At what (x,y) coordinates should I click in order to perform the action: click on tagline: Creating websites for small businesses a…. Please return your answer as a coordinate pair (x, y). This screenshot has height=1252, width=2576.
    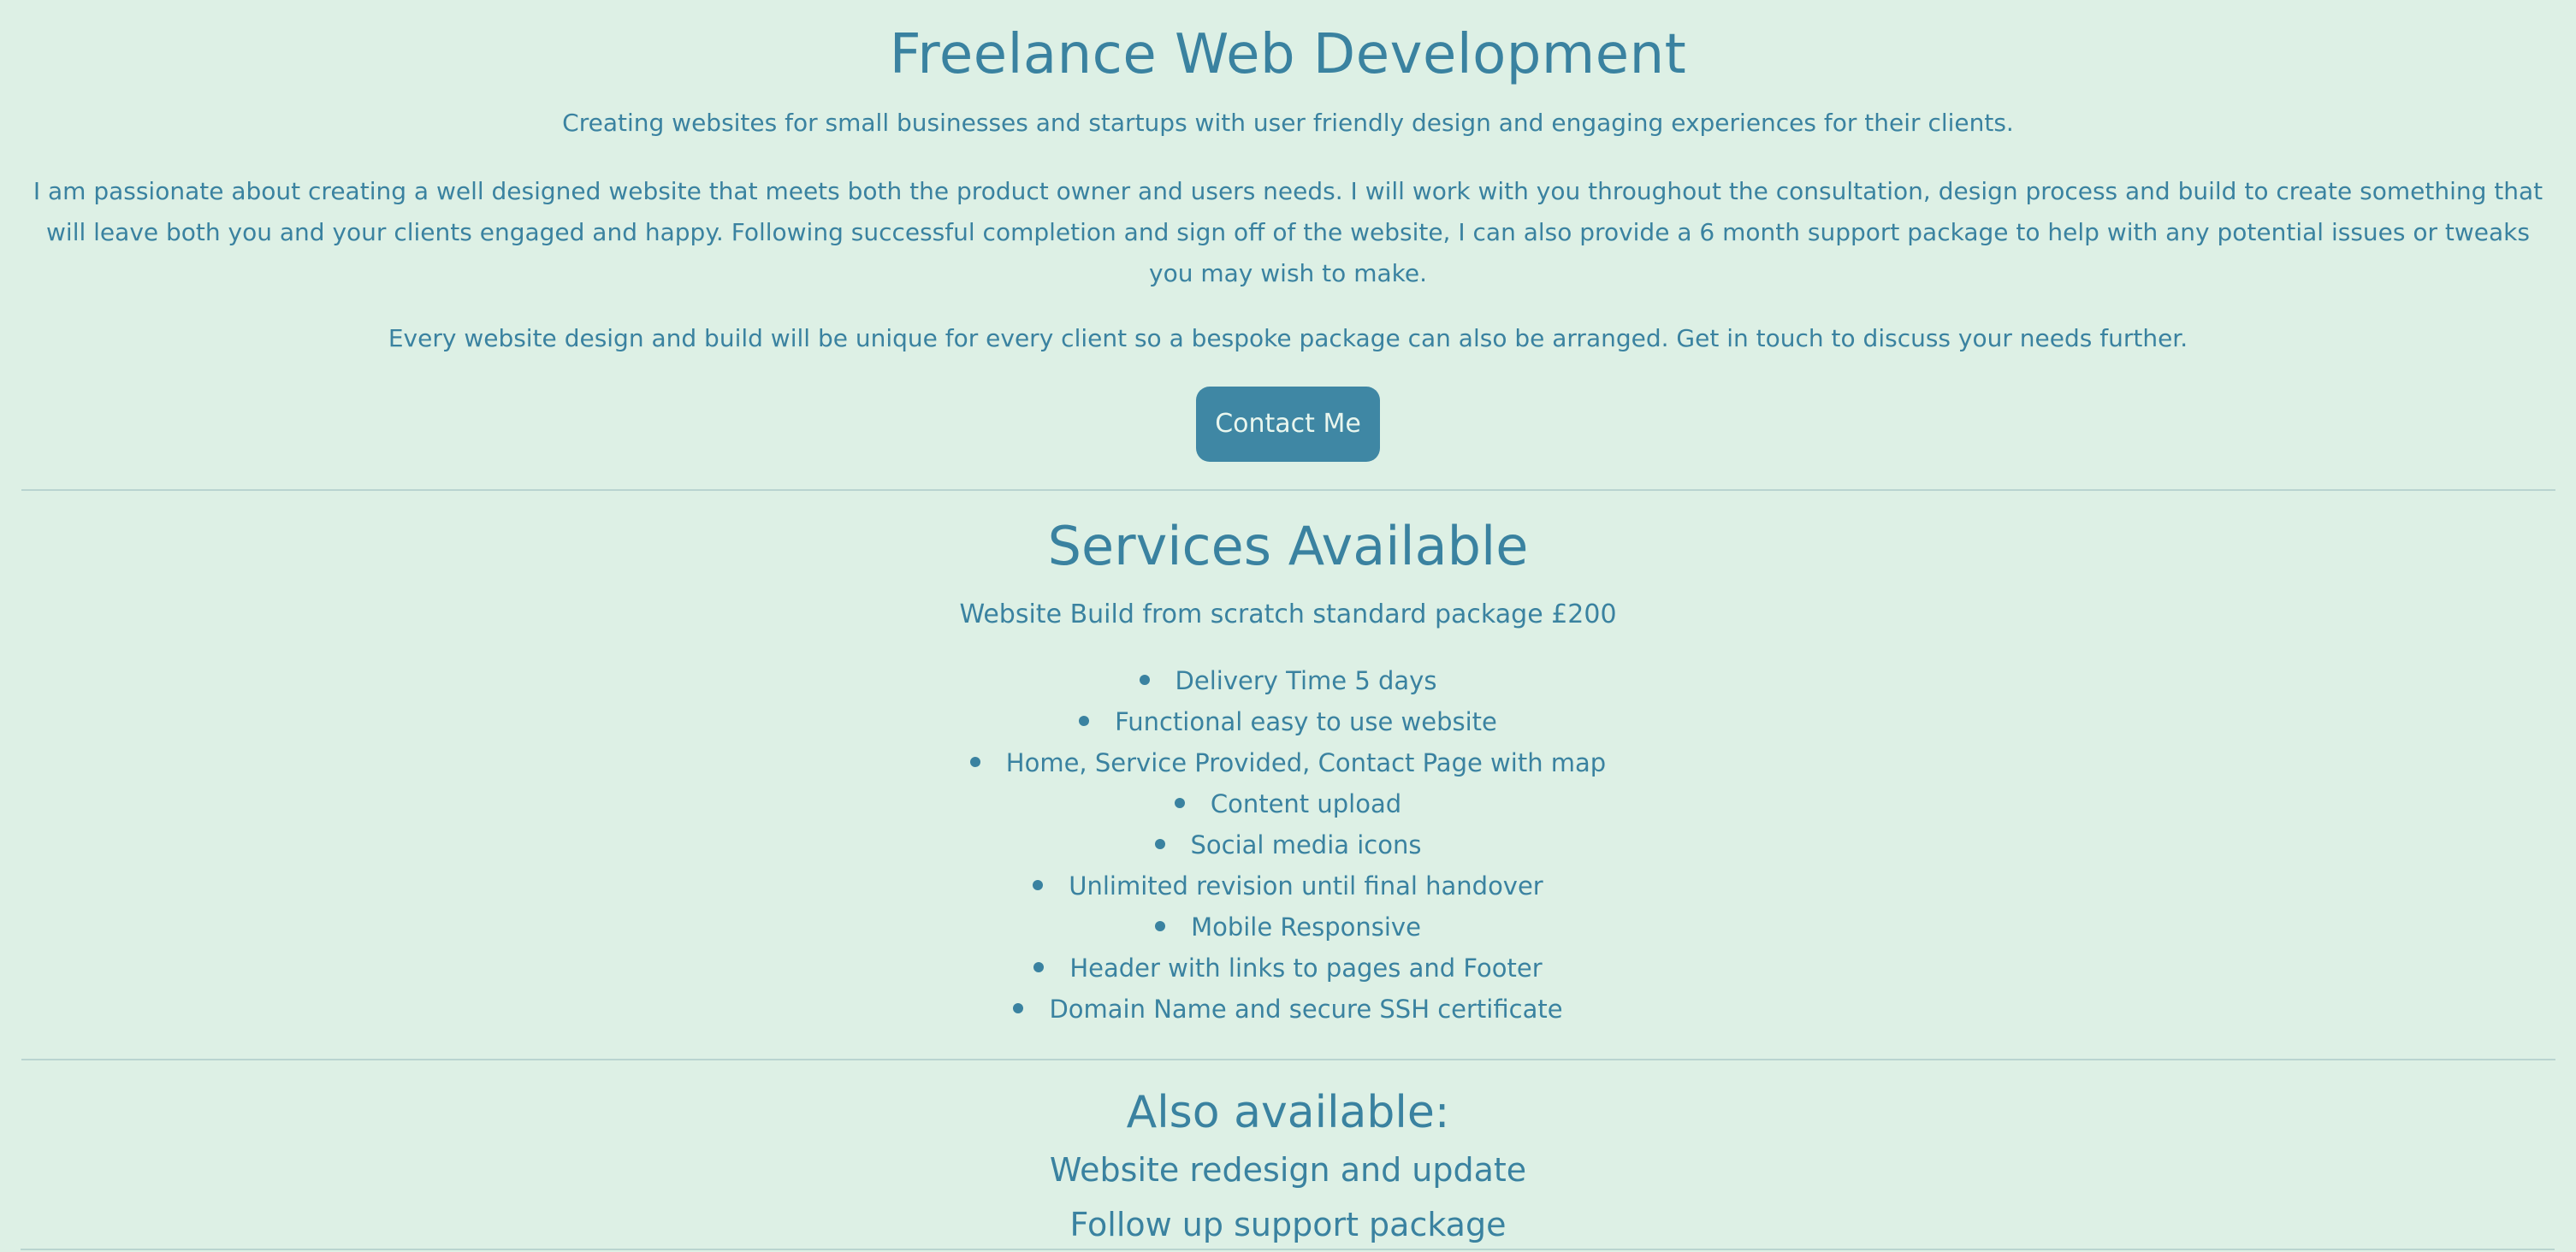
    Looking at the image, I should click on (1288, 123).